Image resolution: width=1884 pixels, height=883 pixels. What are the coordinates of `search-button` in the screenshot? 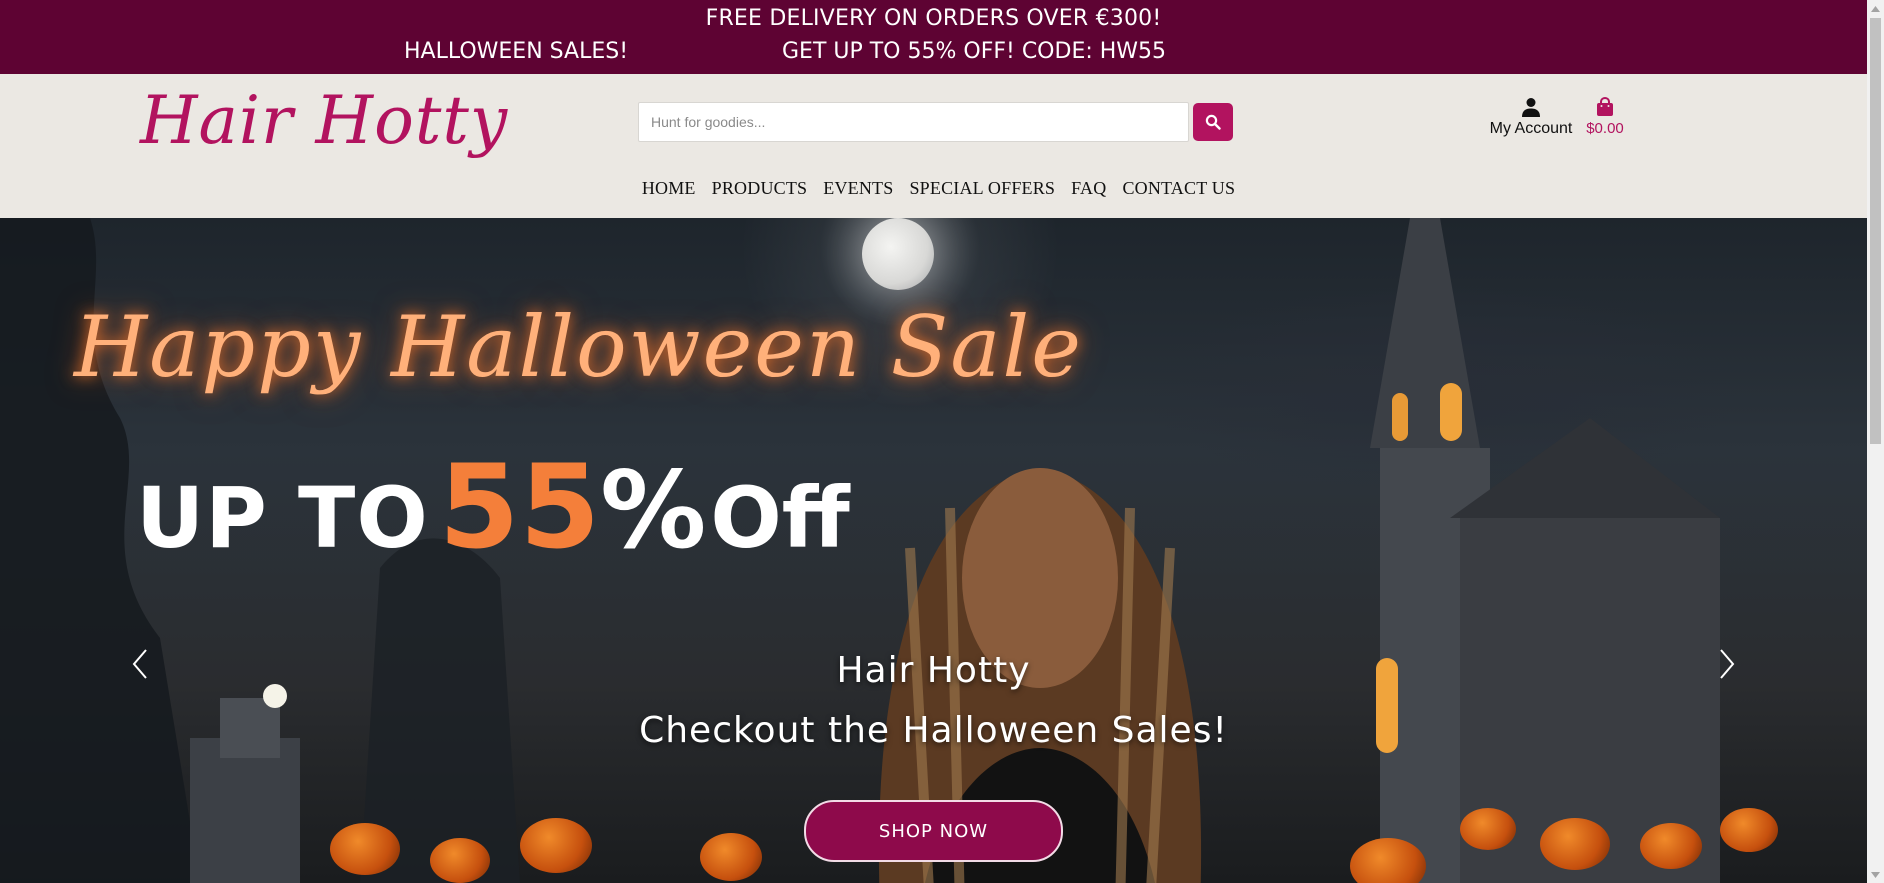 It's located at (1213, 122).